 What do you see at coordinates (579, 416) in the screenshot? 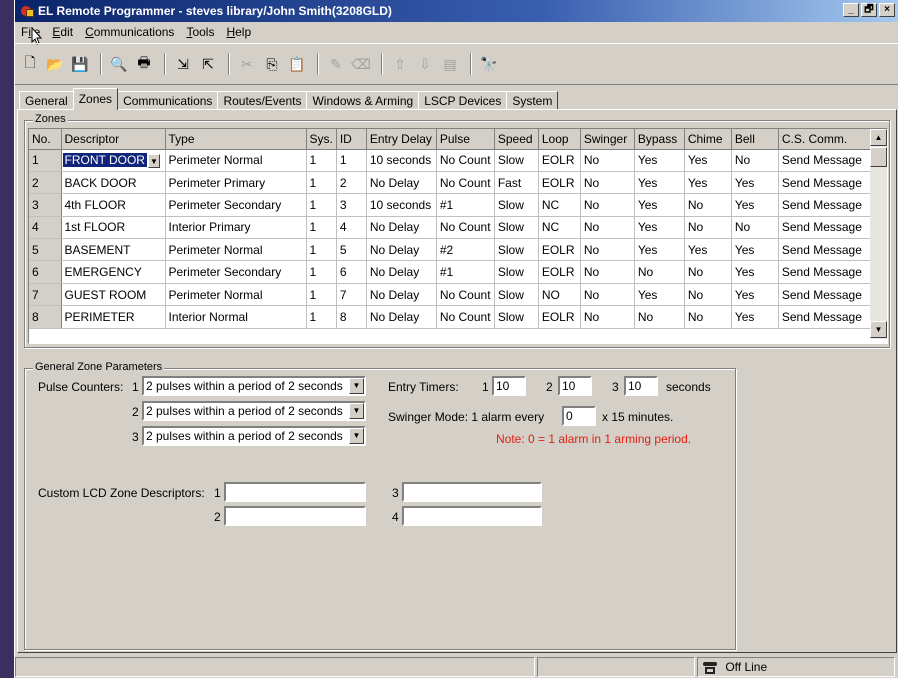
I see `swinger-mode-input: 0` at bounding box center [579, 416].